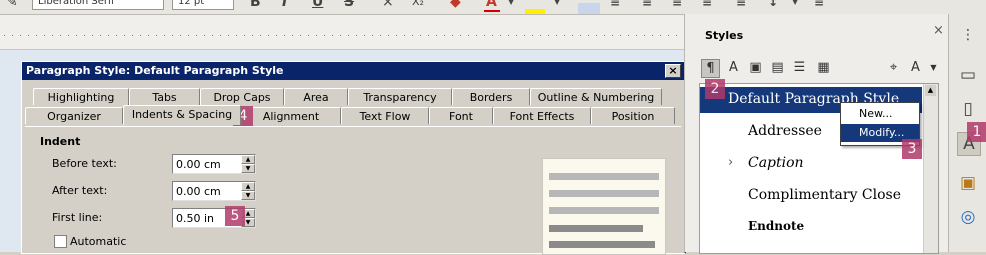 Image resolution: width=986 pixels, height=255 pixels. I want to click on style-item-endnote: Endnote, so click(776, 226).